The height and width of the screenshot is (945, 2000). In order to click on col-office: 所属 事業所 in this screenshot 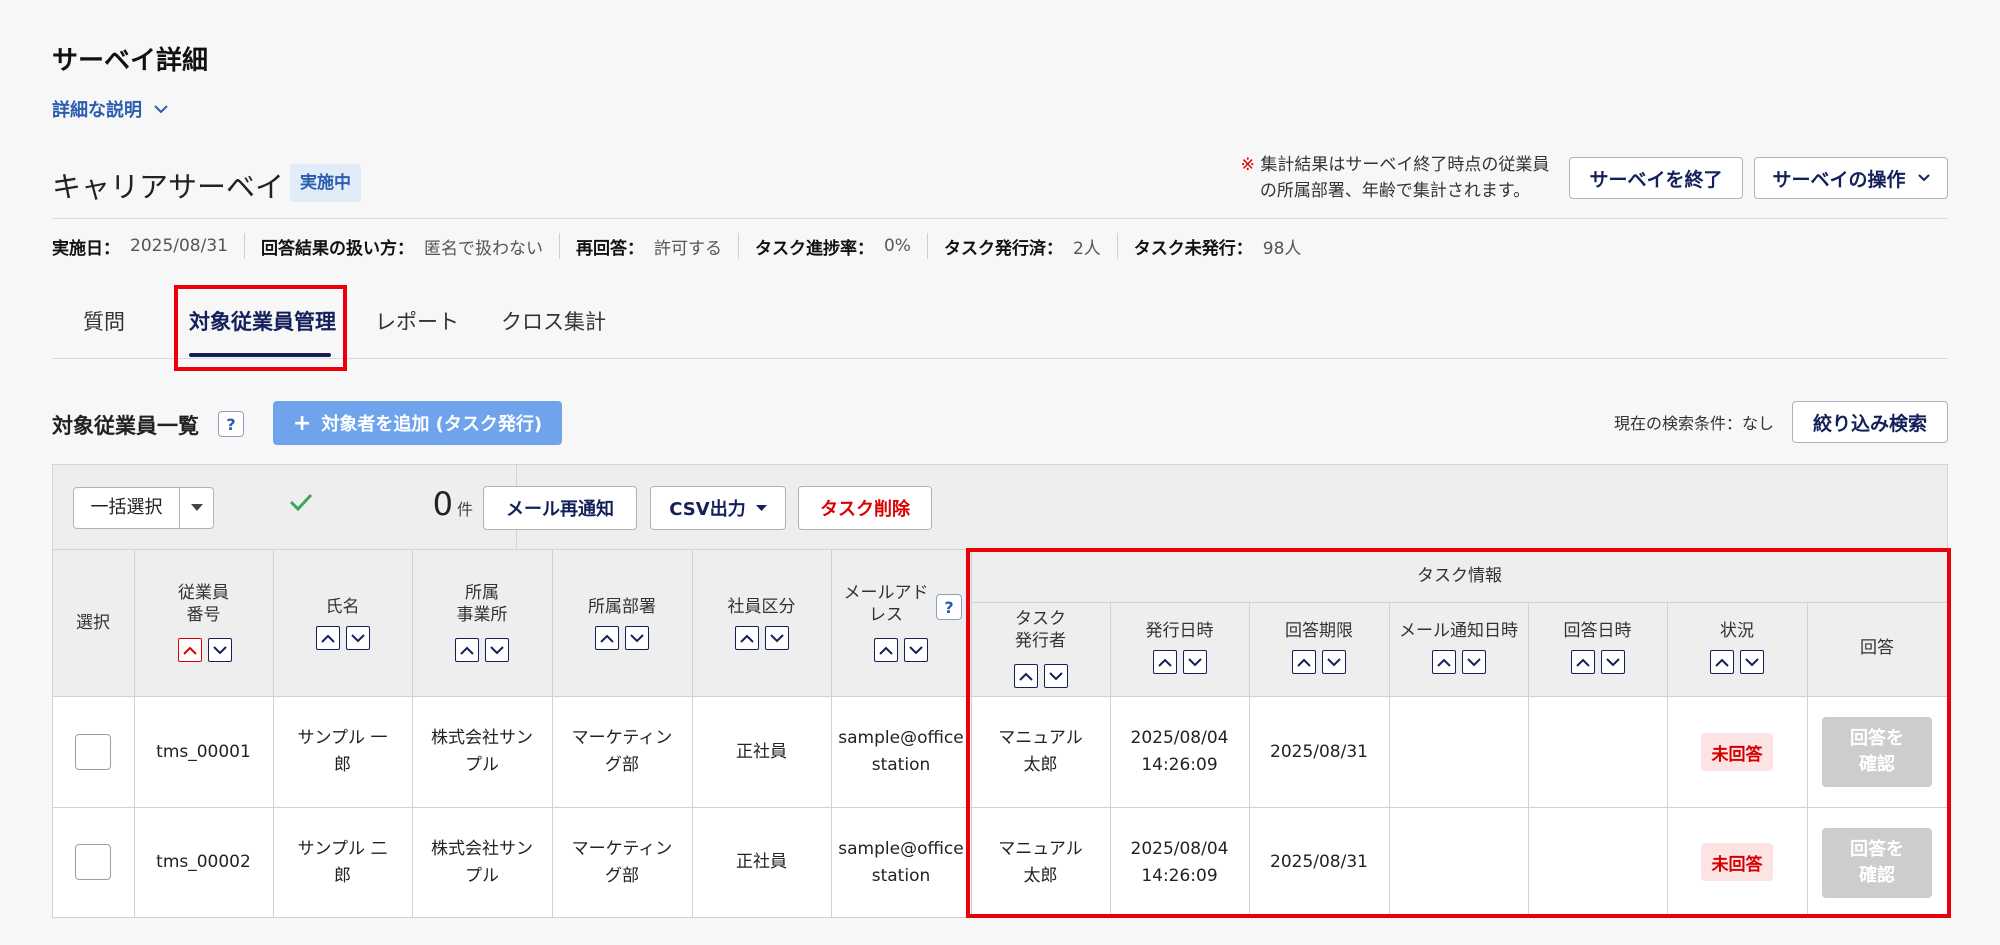, I will do `click(482, 604)`.